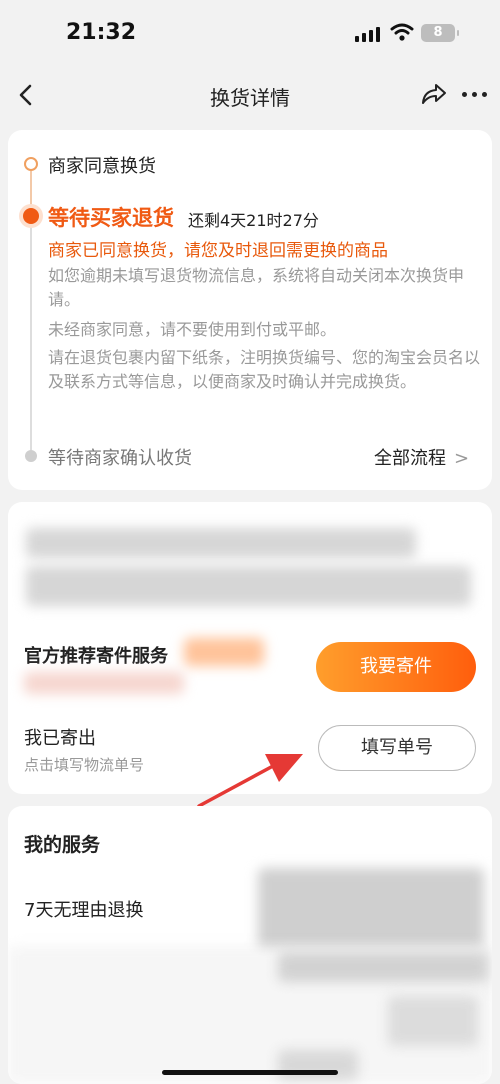 This screenshot has width=500, height=1084. What do you see at coordinates (218, 251) in the screenshot?
I see `notice-highlight: 商家已同意换货，请您及时退回需更换的商品` at bounding box center [218, 251].